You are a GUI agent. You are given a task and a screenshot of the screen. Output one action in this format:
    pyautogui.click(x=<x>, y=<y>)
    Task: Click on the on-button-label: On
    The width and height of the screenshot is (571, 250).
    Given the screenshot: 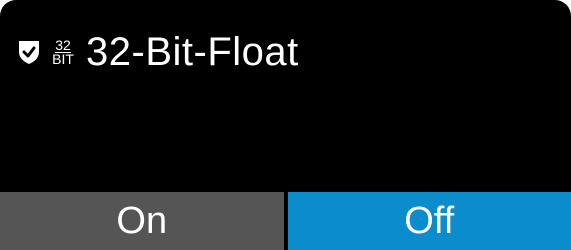 What is the action you would take?
    pyautogui.click(x=142, y=221)
    